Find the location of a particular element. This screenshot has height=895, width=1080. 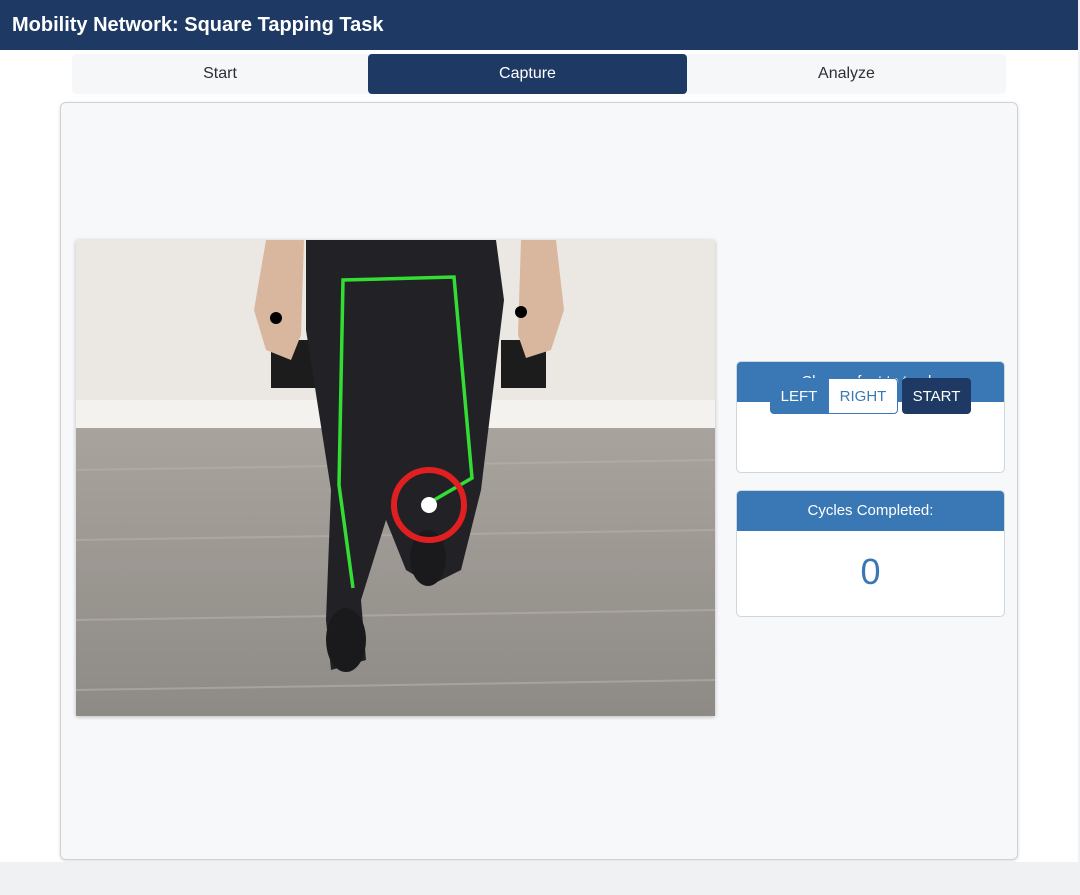

tab-start: Start is located at coordinates (220, 74).